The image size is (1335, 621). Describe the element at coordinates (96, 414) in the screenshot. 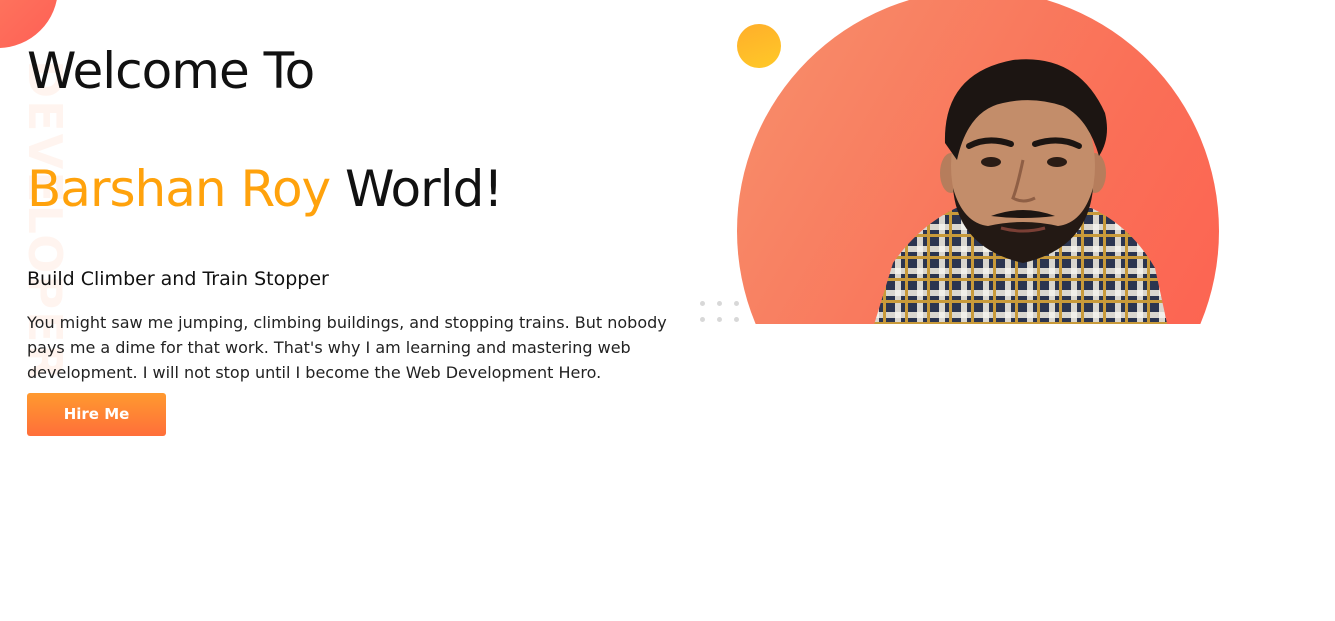

I see `hire-me-button: Hire Me` at that location.